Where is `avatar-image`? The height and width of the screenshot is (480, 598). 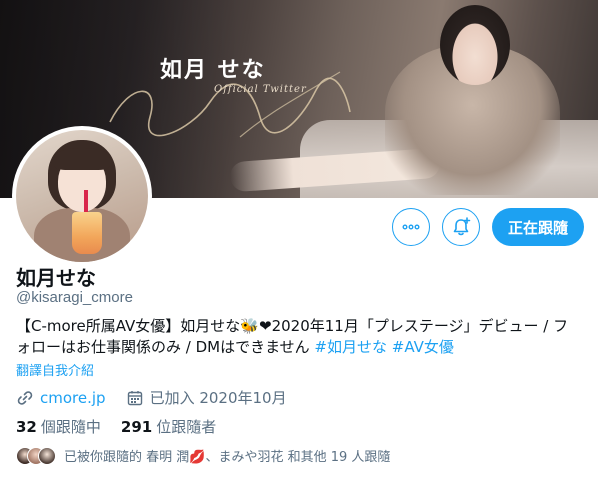
avatar-image is located at coordinates (82, 196).